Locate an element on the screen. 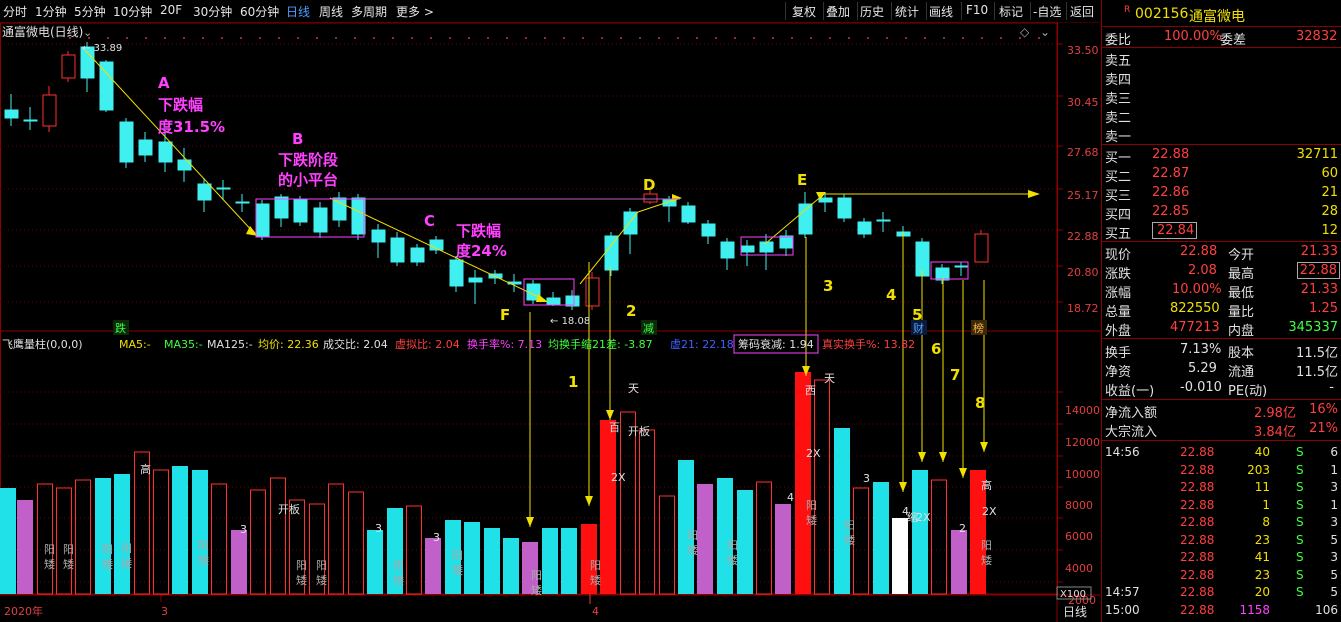  time-axis-label: 3 is located at coordinates (164, 611).